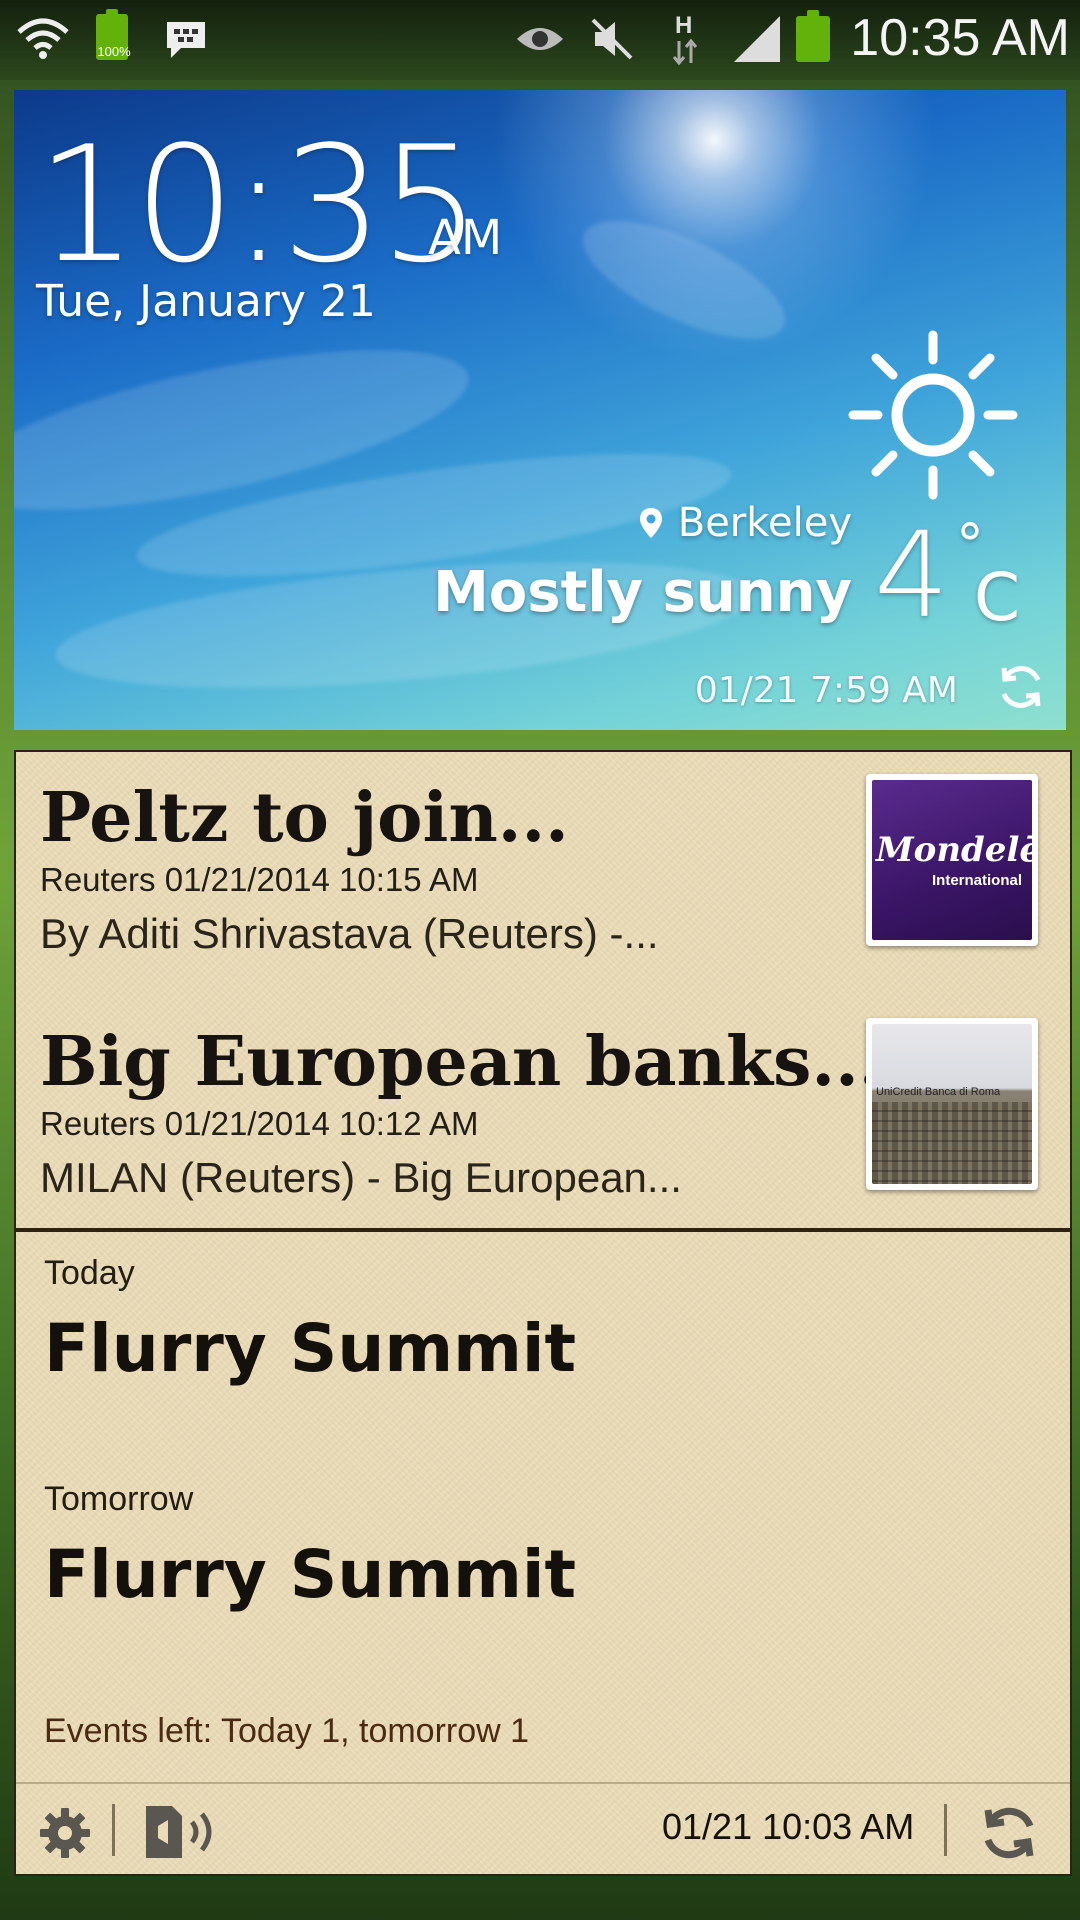 The width and height of the screenshot is (1080, 1920). I want to click on read-aloud-icon, so click(185, 1832).